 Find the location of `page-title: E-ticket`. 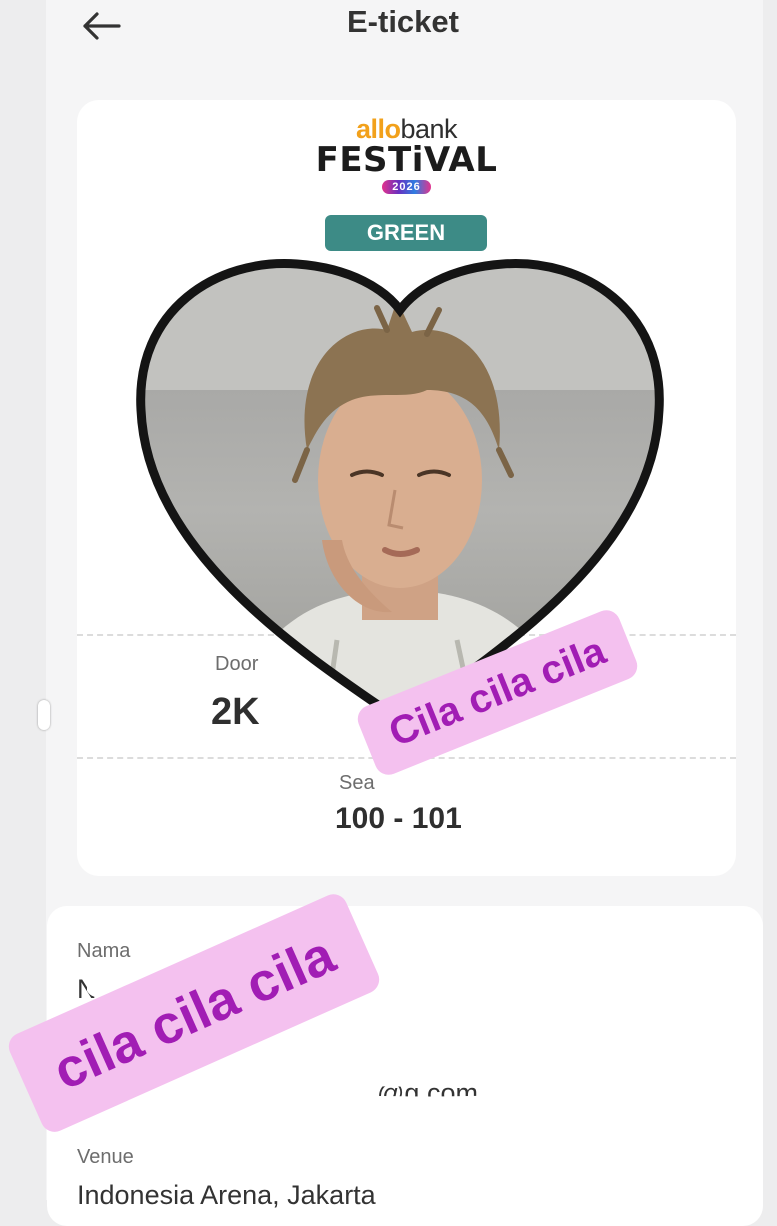

page-title: E-ticket is located at coordinates (403, 21).